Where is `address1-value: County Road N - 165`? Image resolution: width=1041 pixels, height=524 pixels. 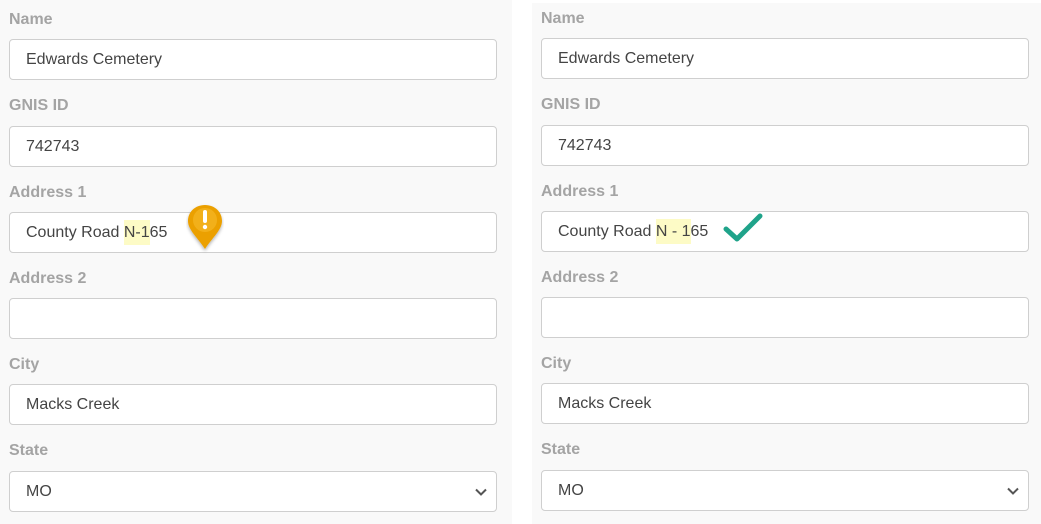
address1-value: County Road N - 165 is located at coordinates (633, 231).